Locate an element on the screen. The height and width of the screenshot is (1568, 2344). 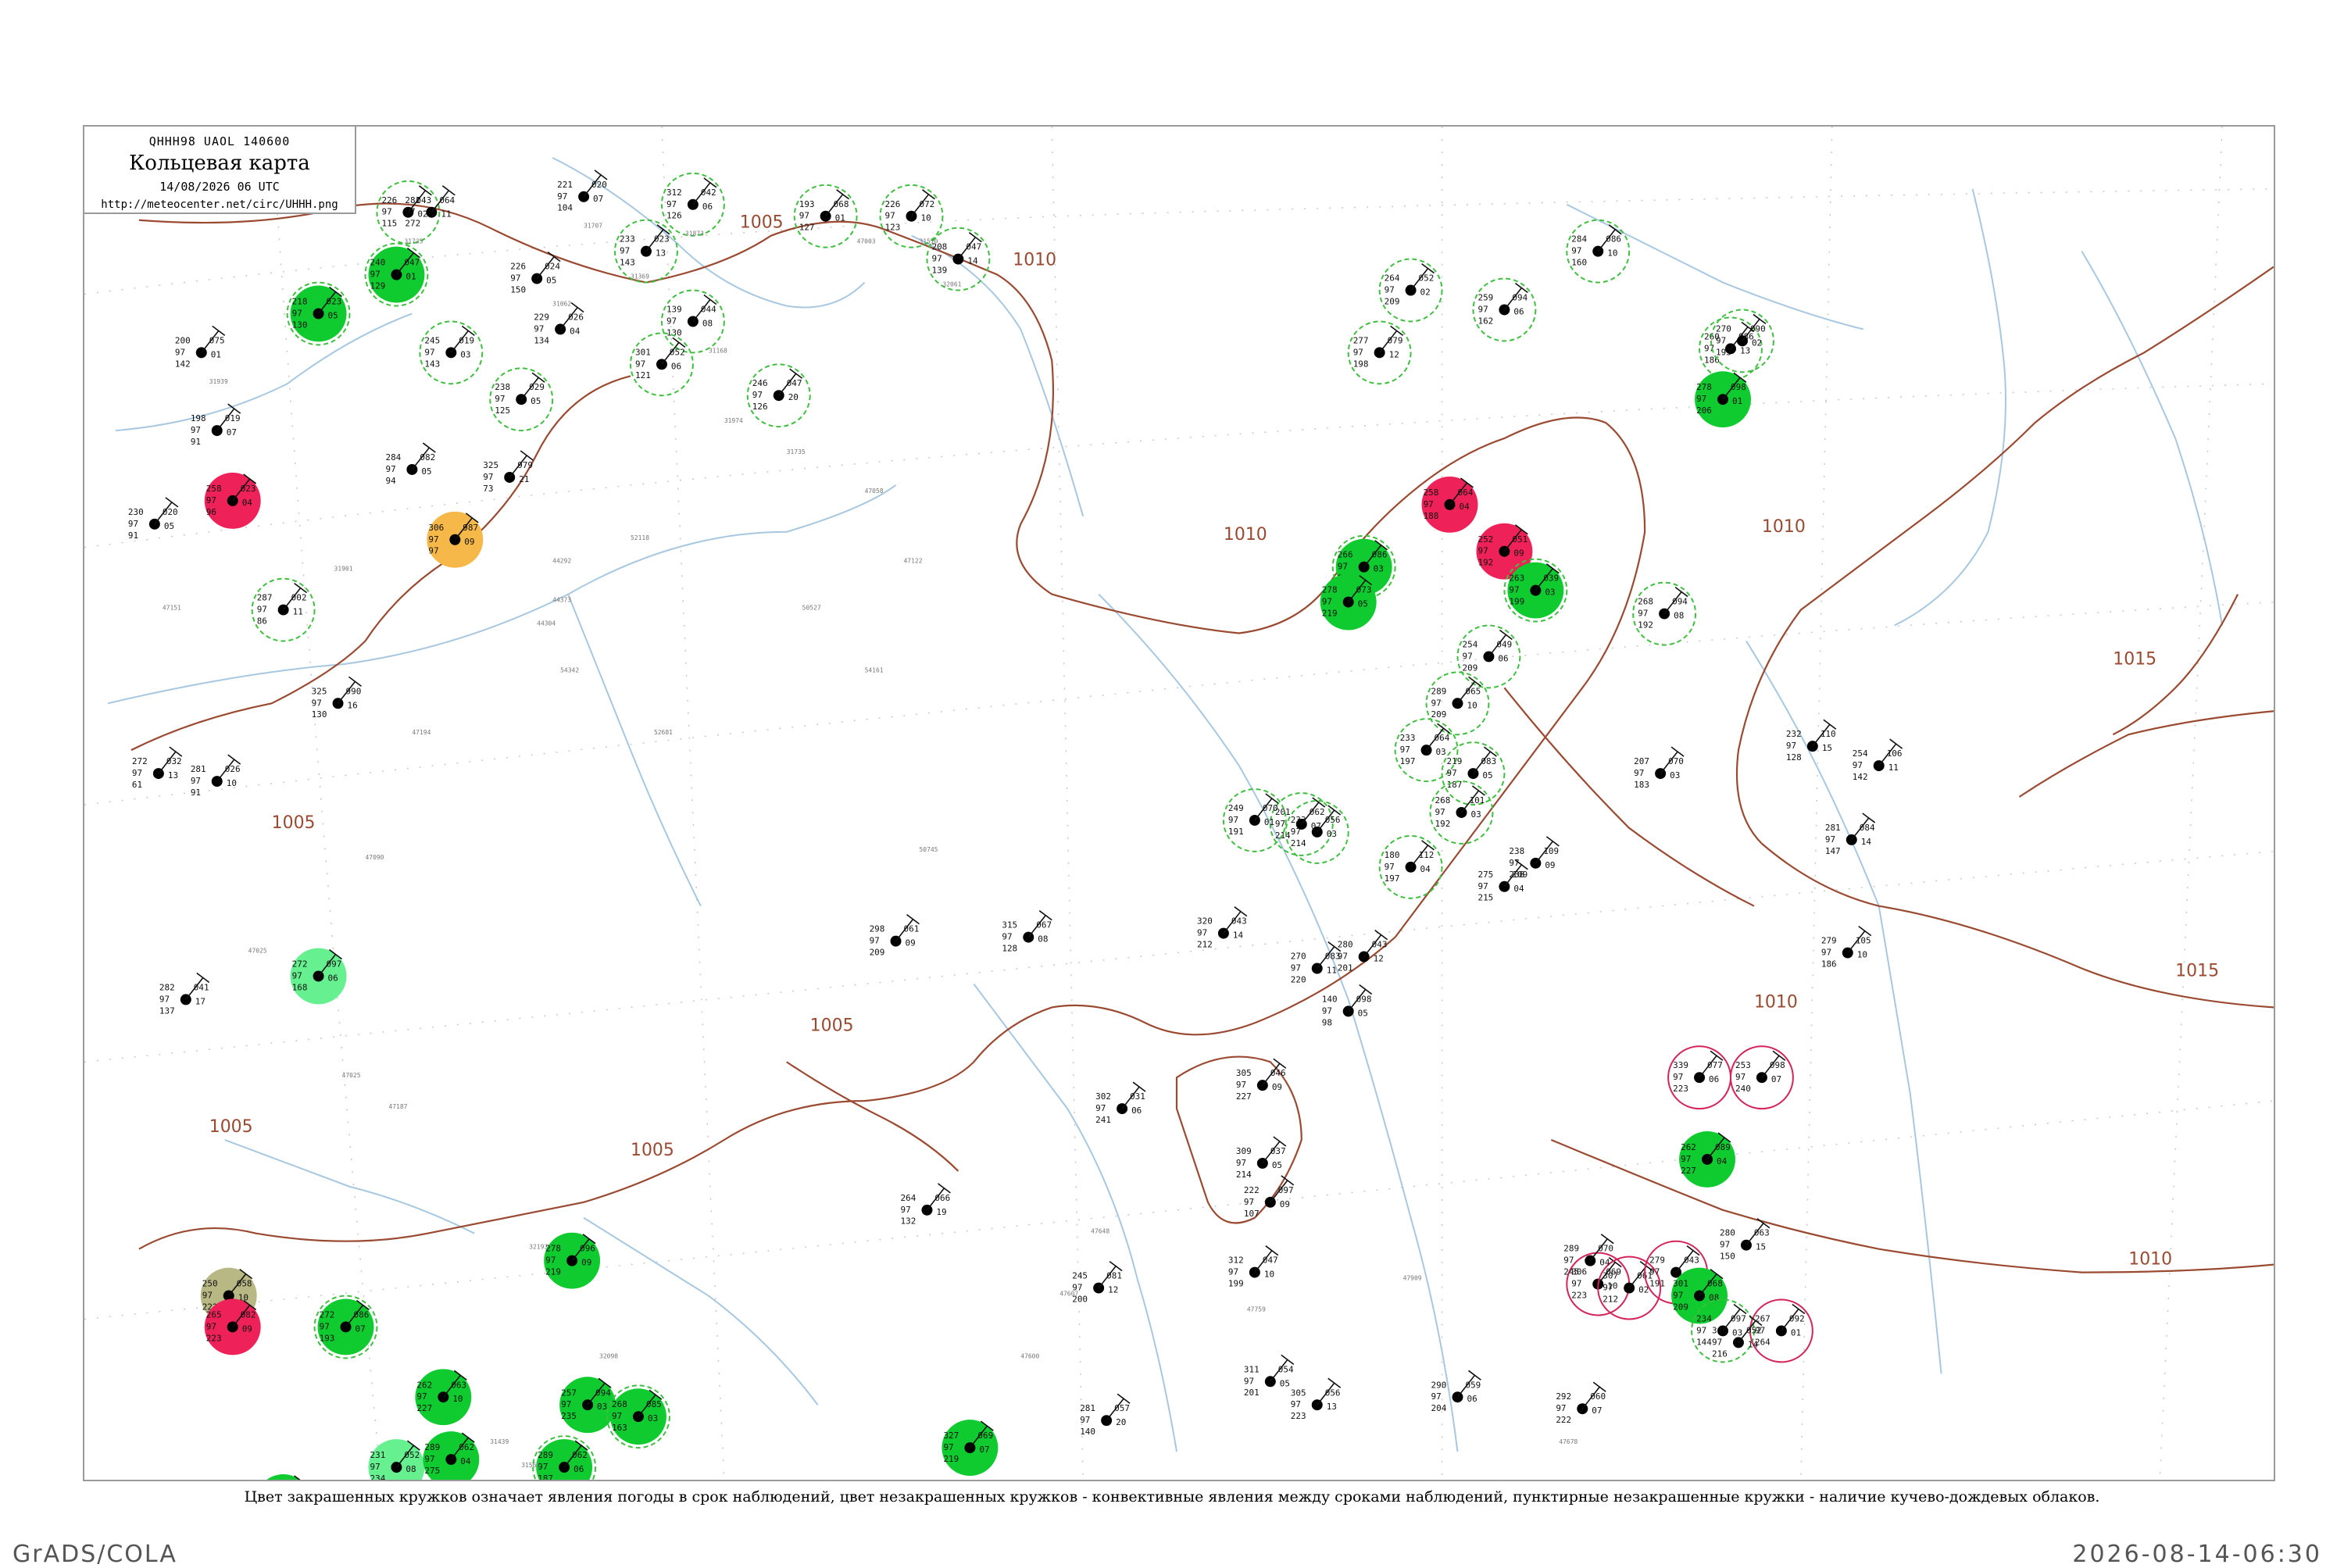
station-model: 193 068 127 01 97 is located at coordinates (825, 216).